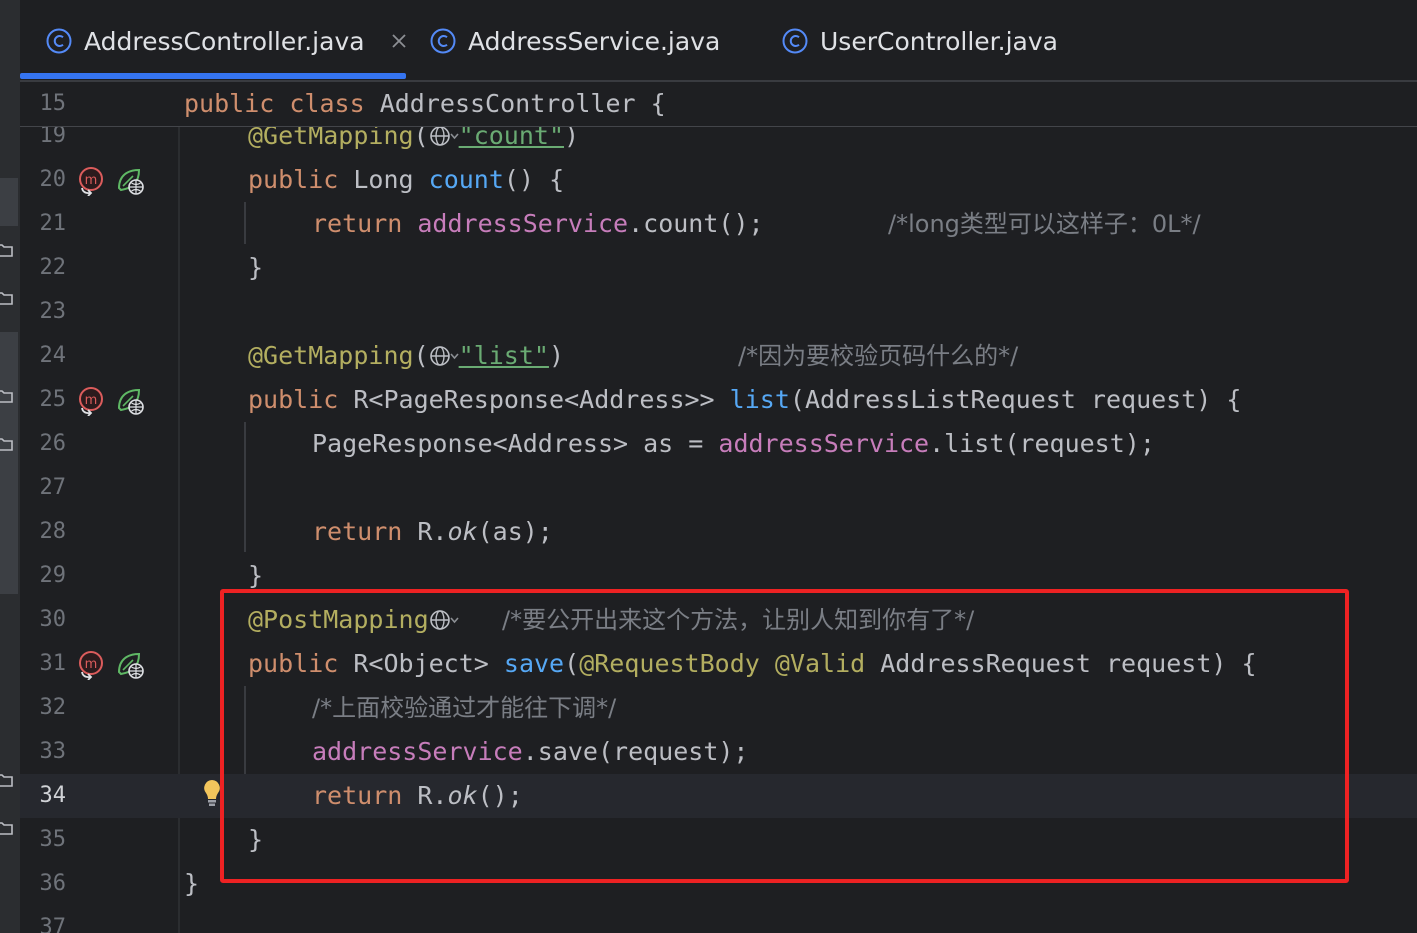 Image resolution: width=1417 pixels, height=933 pixels. I want to click on active-tab-indicator, so click(213, 76).